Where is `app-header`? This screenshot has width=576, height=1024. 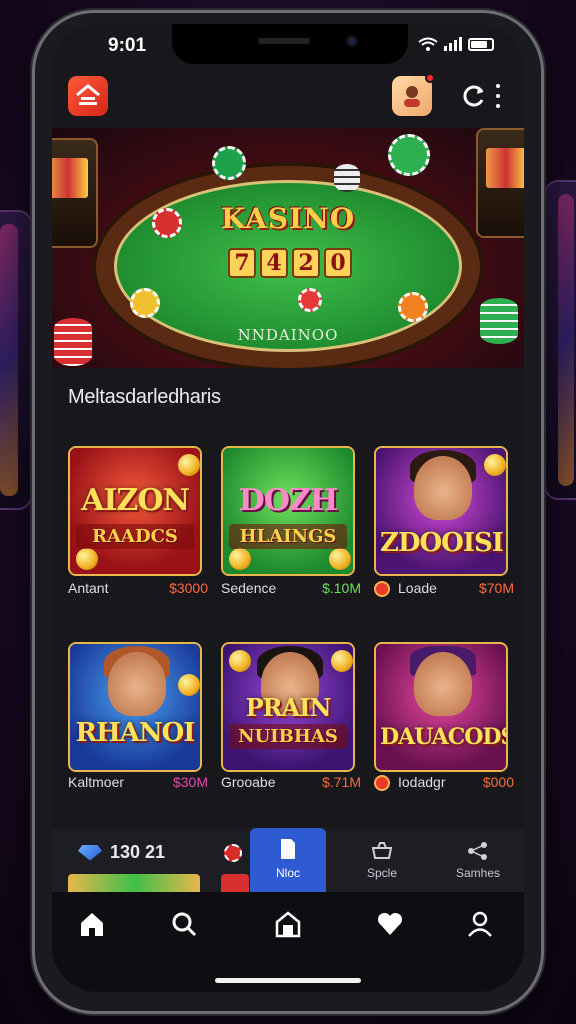 app-header is located at coordinates (288, 100).